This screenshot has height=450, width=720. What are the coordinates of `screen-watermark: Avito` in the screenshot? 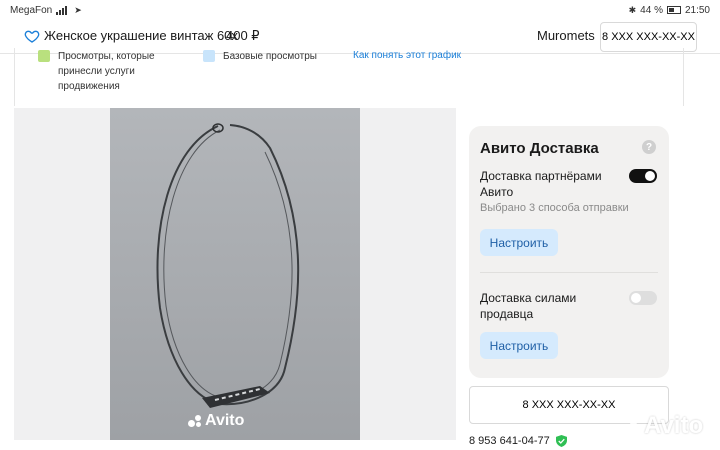 It's located at (660, 426).